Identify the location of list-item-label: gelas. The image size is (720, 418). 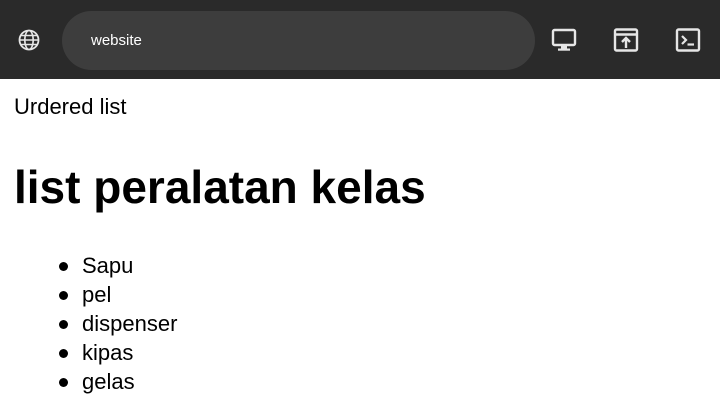
(108, 381).